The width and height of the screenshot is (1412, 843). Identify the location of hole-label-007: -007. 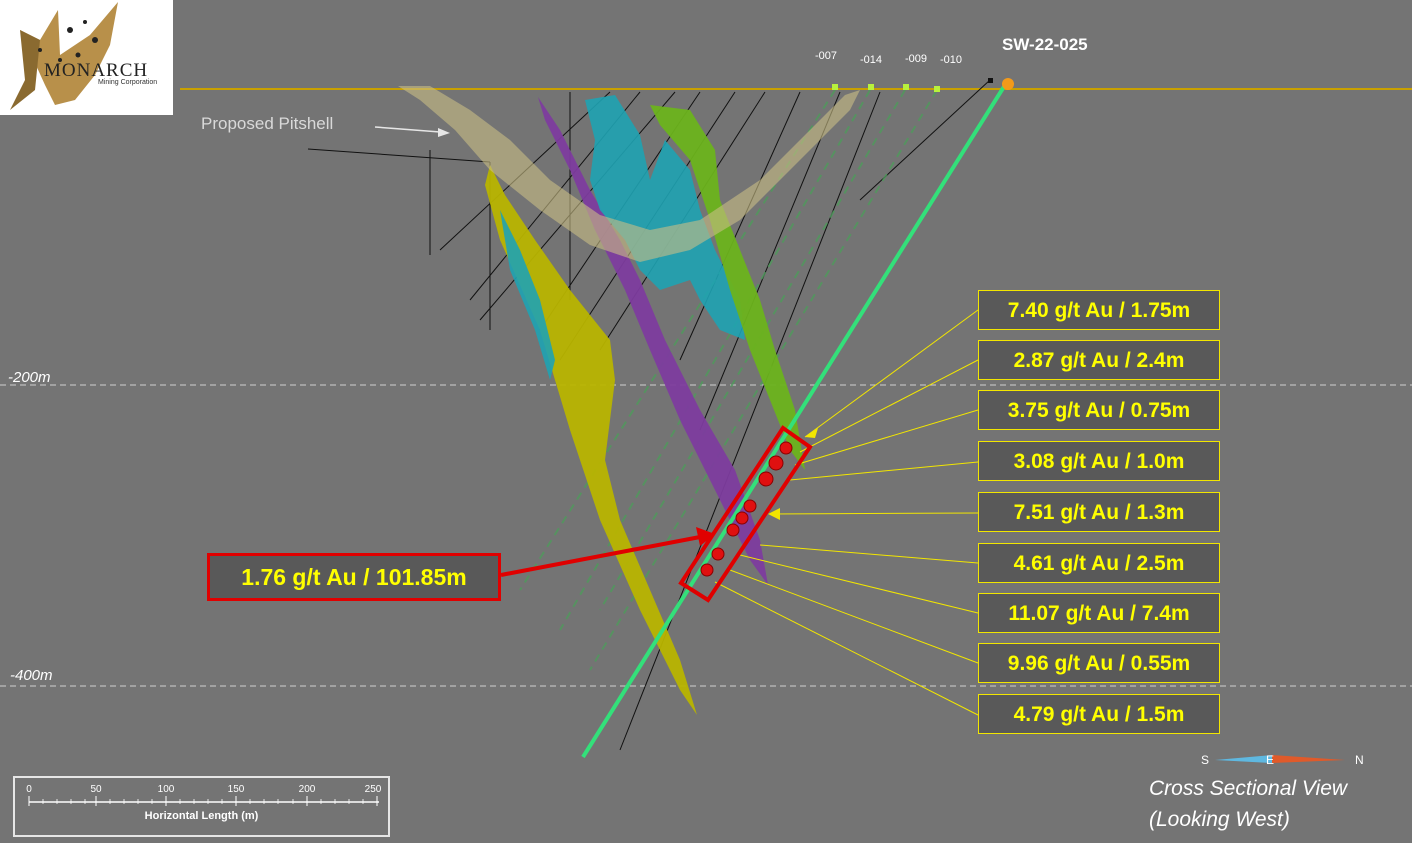
(826, 56).